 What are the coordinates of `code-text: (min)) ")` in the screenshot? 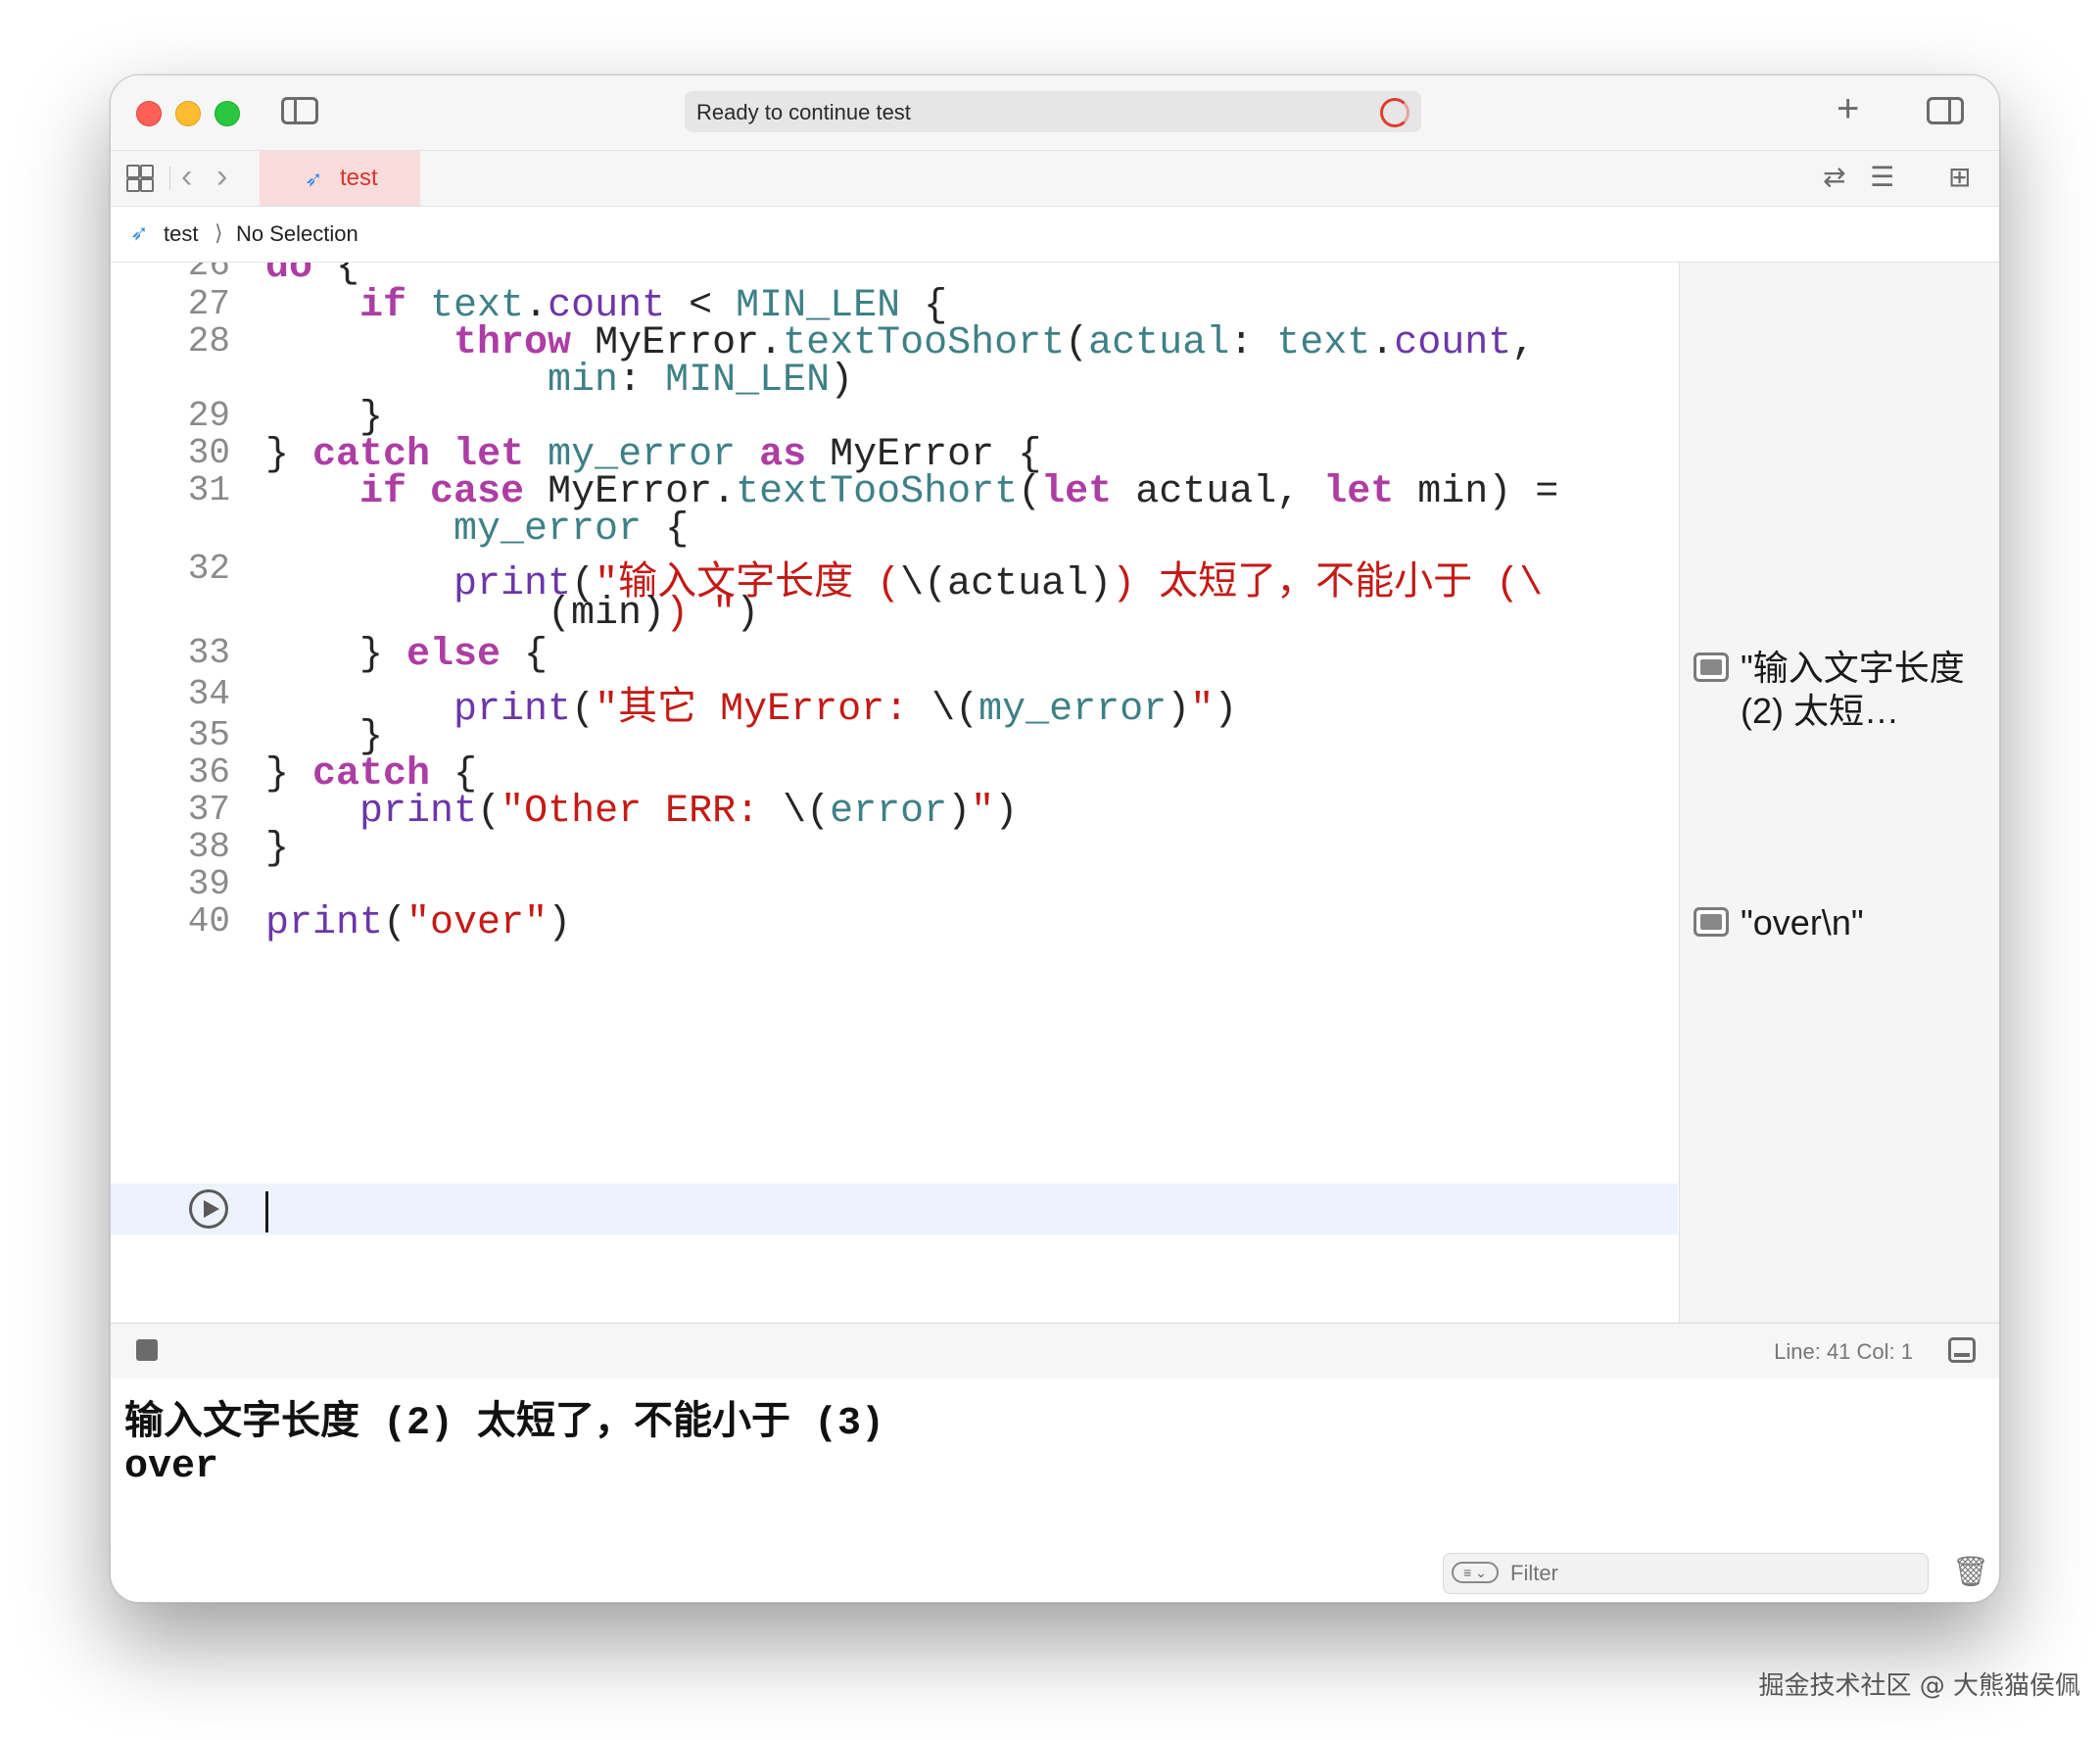 It's located at (512, 614).